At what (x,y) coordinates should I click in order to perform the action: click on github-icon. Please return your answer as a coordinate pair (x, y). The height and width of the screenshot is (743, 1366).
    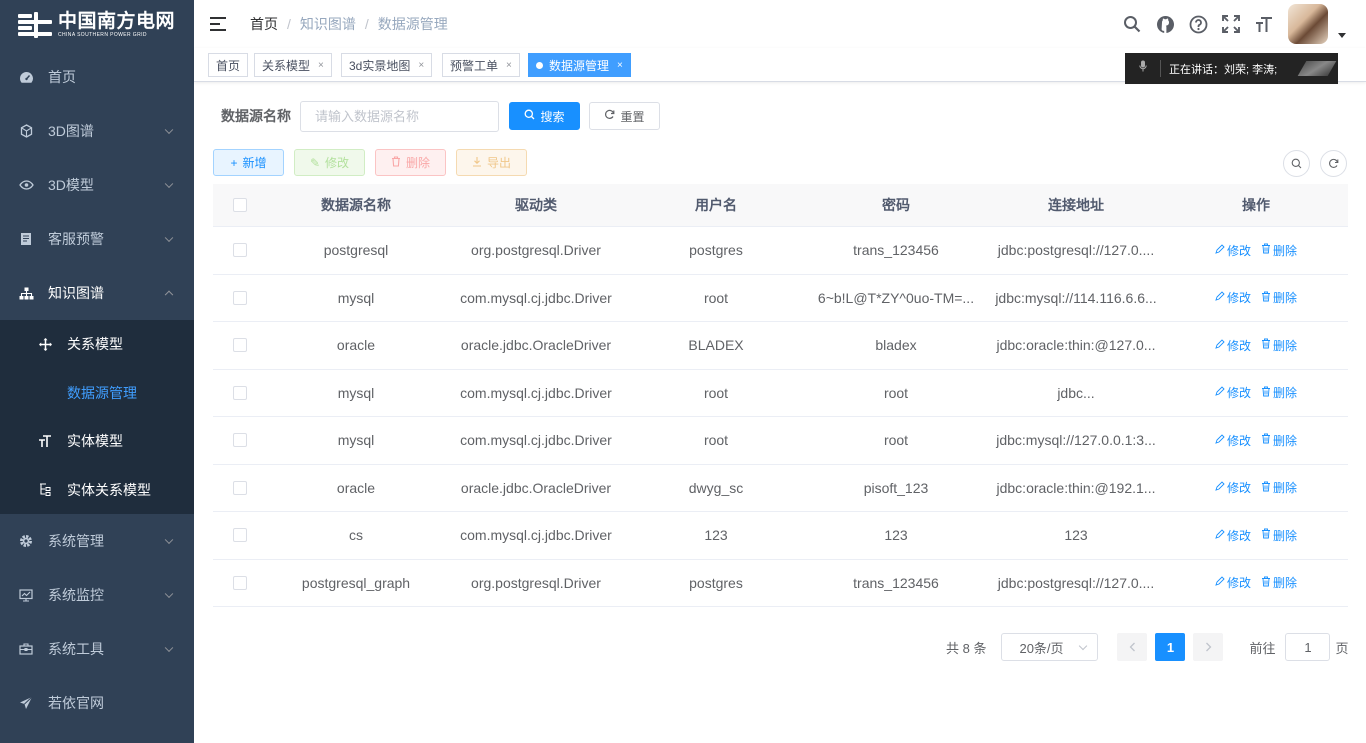
    Looking at the image, I should click on (1165, 24).